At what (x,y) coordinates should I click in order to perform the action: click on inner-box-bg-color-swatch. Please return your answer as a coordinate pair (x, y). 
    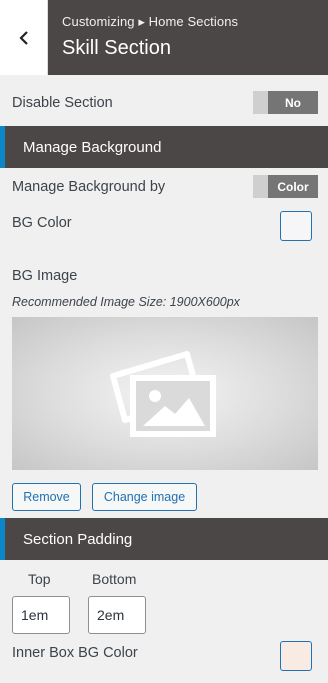
    Looking at the image, I should click on (296, 656).